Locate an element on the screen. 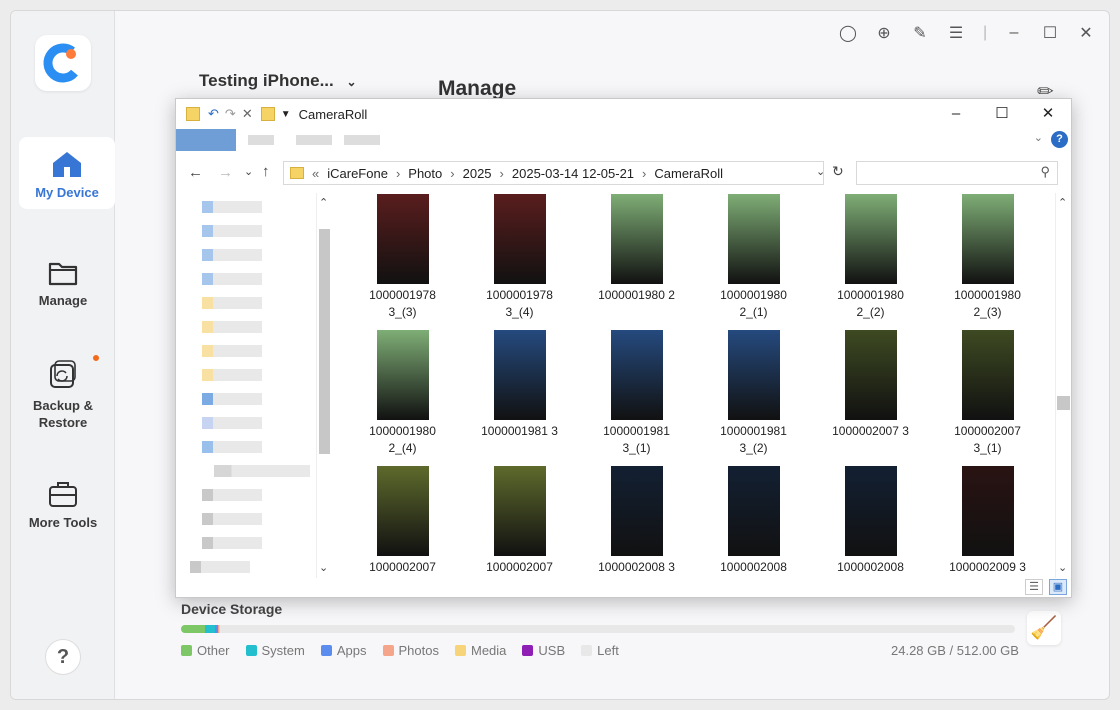  photo-thumbnail is located at coordinates (870, 375).